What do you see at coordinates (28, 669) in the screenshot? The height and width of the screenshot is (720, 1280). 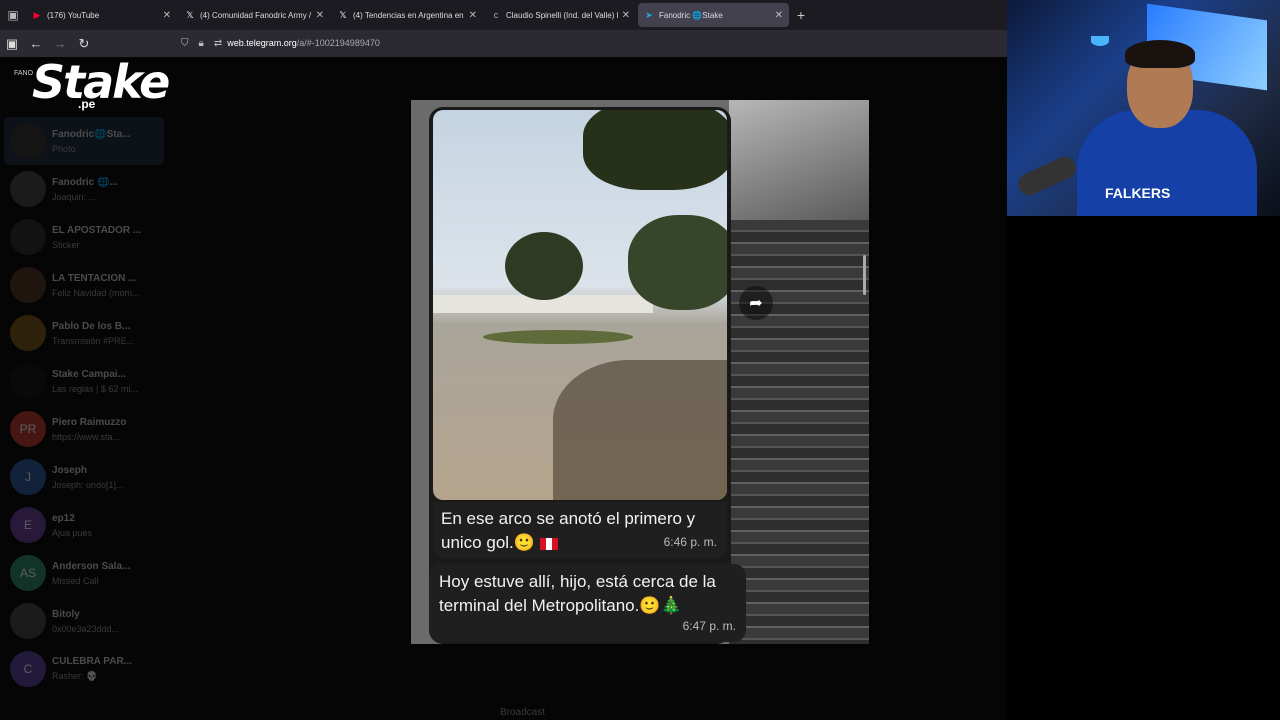 I see `avatar: C` at bounding box center [28, 669].